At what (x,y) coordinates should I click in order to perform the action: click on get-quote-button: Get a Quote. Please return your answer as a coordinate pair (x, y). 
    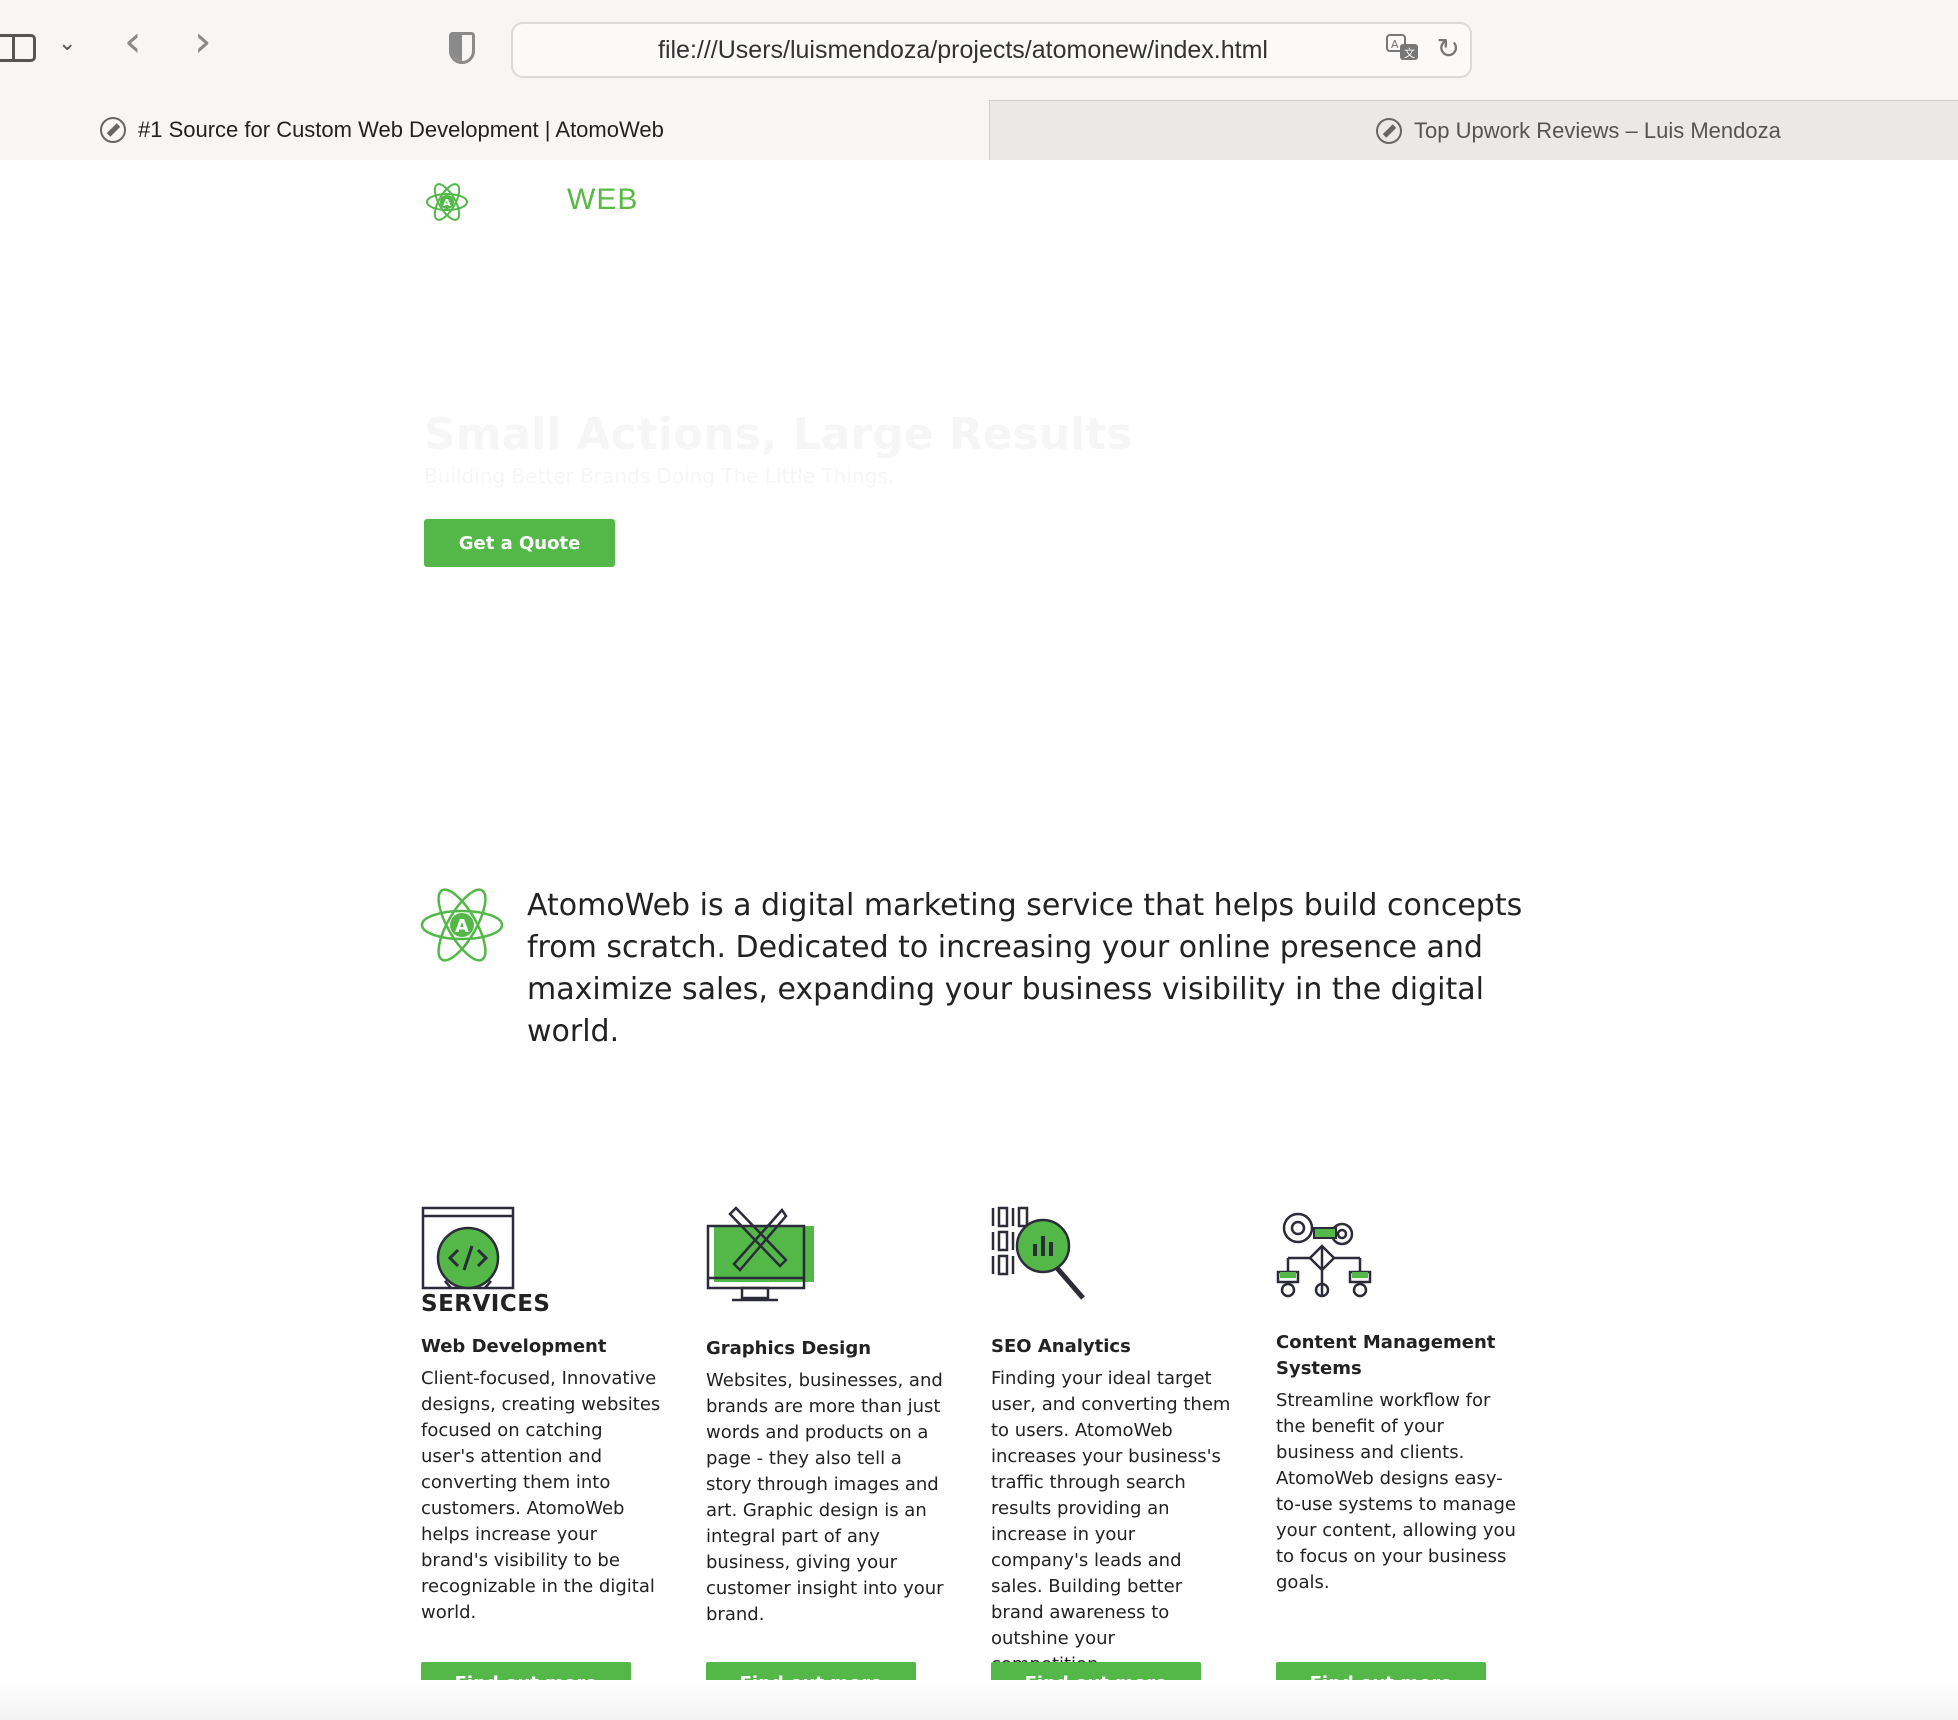
    Looking at the image, I should click on (519, 543).